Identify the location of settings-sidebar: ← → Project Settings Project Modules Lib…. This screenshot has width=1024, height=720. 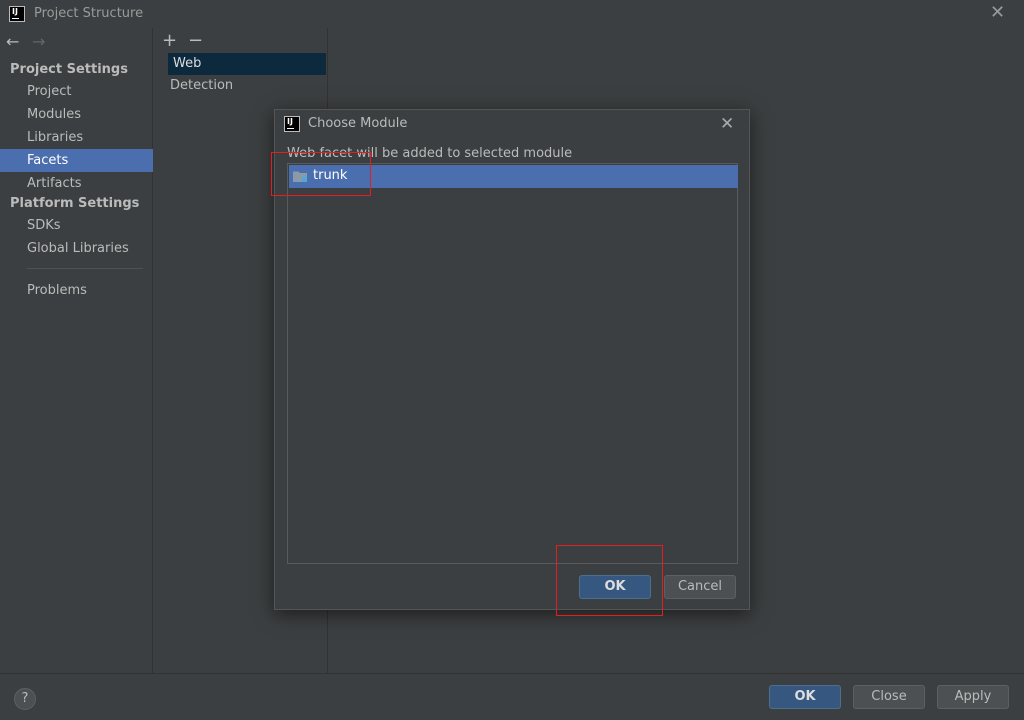
(76, 350).